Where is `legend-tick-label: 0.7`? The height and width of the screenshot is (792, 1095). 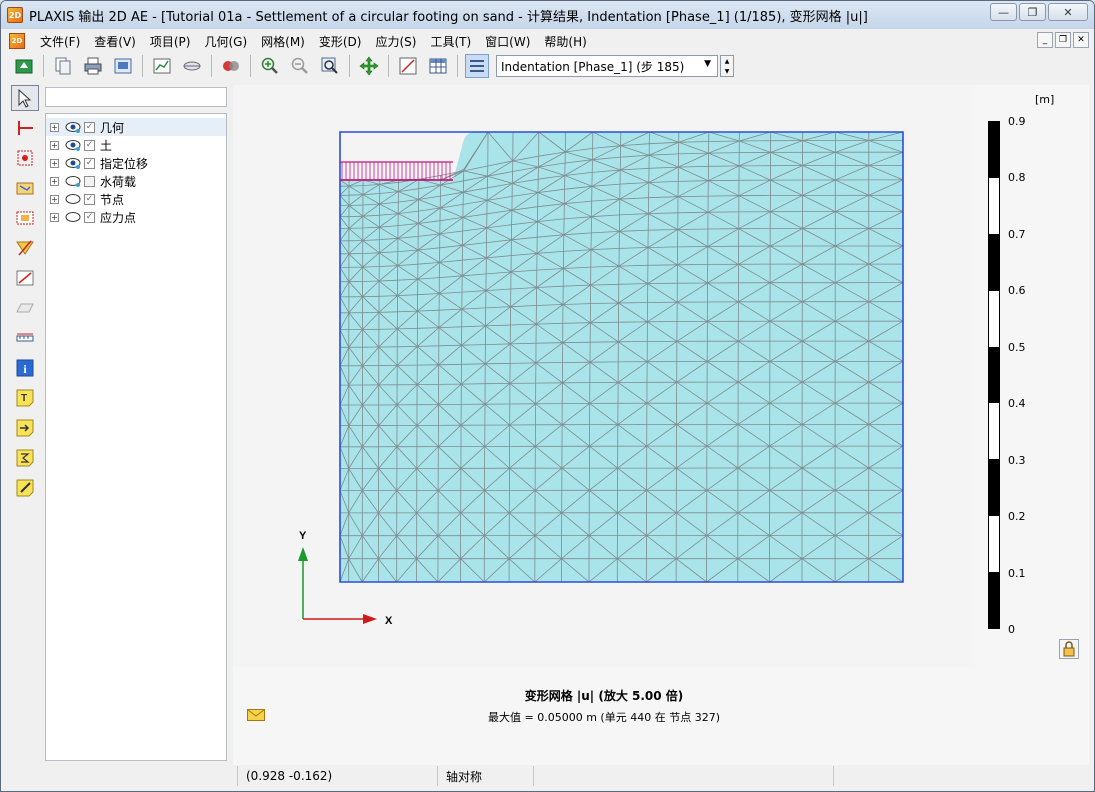
legend-tick-label: 0.7 is located at coordinates (1017, 234).